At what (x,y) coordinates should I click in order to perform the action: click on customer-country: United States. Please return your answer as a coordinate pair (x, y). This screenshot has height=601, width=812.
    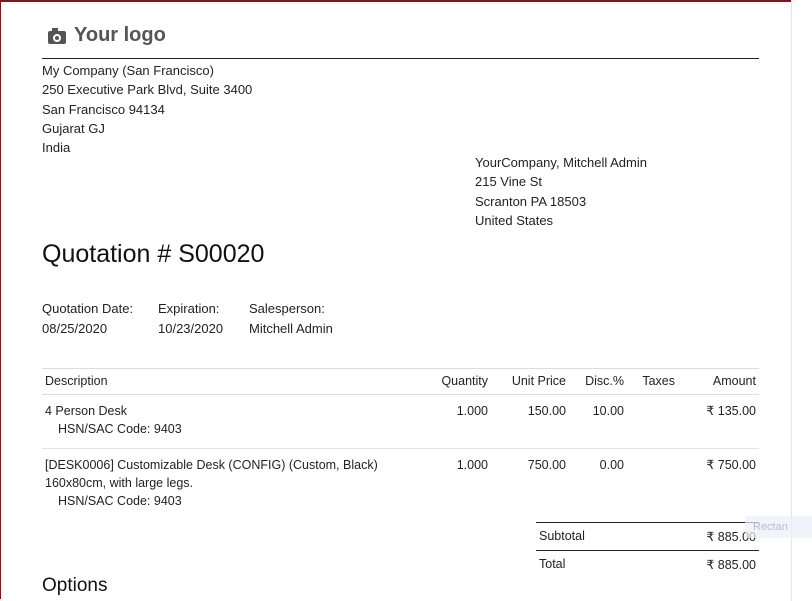
    Looking at the image, I should click on (514, 220).